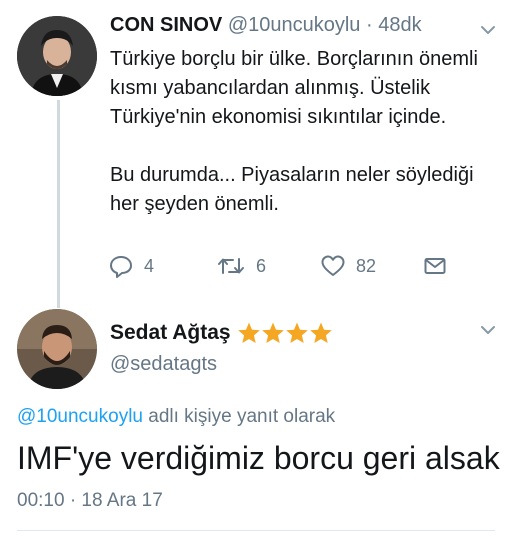 This screenshot has height=538, width=512. I want to click on tweet1-header: CON SINOV @10uncukoylu · 48dk, so click(266, 25).